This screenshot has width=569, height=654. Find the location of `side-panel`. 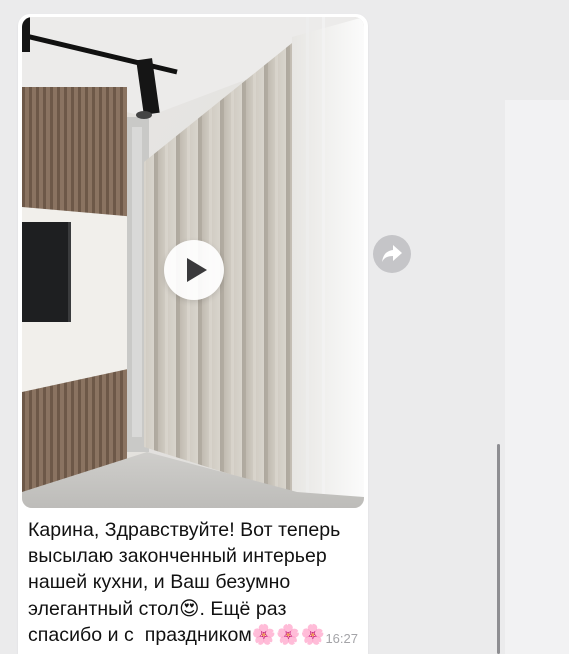

side-panel is located at coordinates (537, 377).